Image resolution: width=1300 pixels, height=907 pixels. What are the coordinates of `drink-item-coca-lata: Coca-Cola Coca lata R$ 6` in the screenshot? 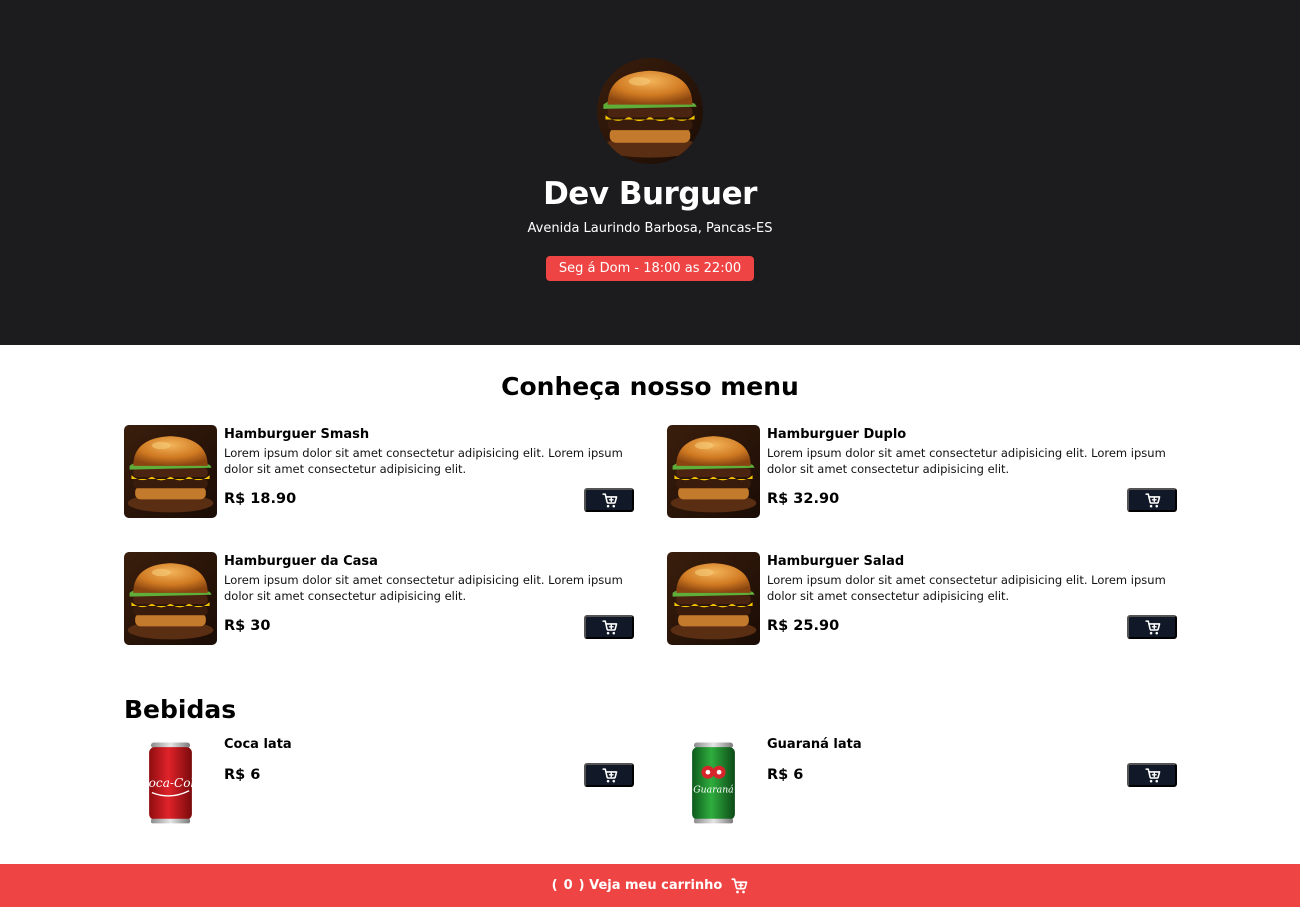 It's located at (379, 782).